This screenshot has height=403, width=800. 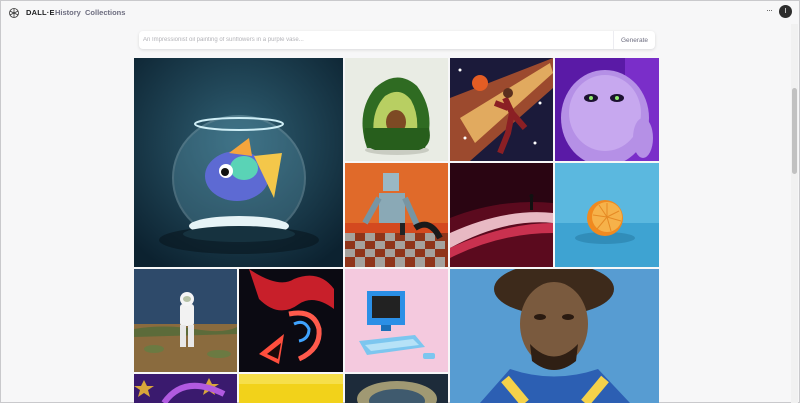 I want to click on prompt-input, so click(x=375, y=40).